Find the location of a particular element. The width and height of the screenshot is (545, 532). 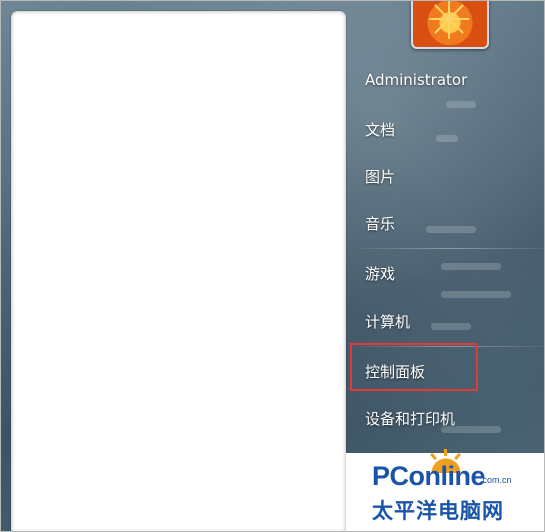

watermark: PConline .com.cn 太平洋电脑网 is located at coordinates (445, 490).